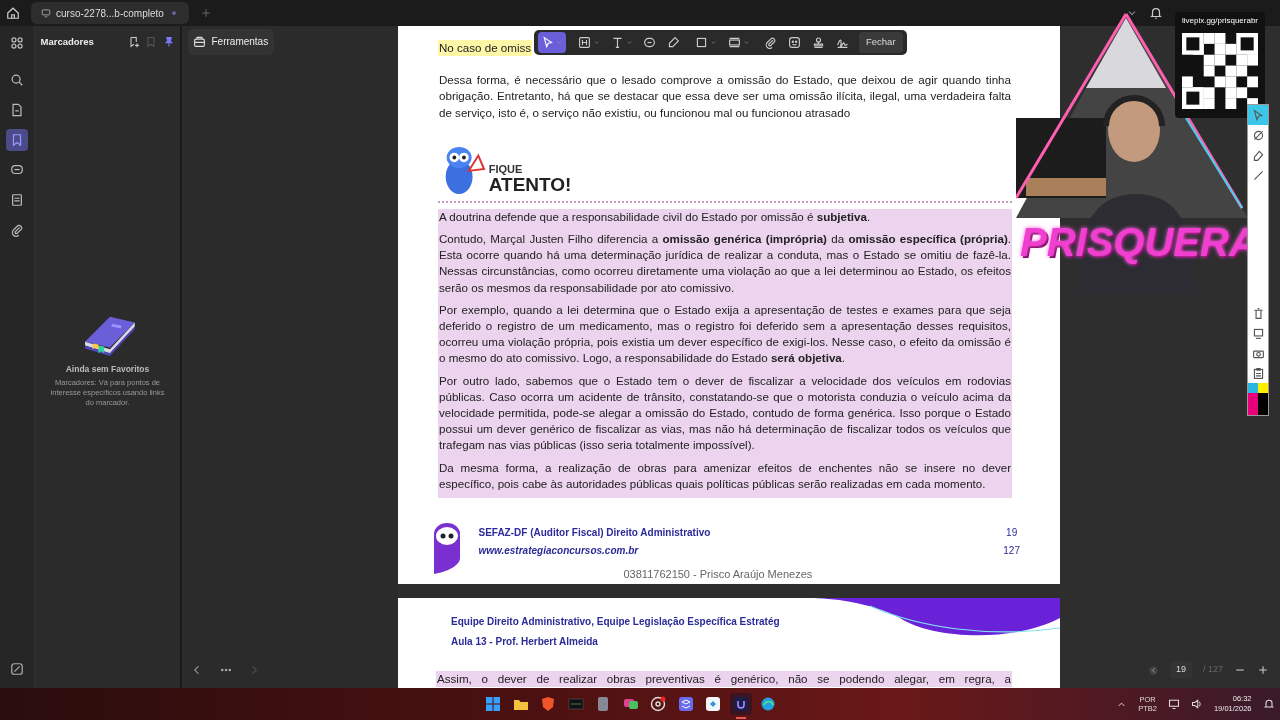  Describe the element at coordinates (584, 42) in the screenshot. I see `heading-icon` at that location.